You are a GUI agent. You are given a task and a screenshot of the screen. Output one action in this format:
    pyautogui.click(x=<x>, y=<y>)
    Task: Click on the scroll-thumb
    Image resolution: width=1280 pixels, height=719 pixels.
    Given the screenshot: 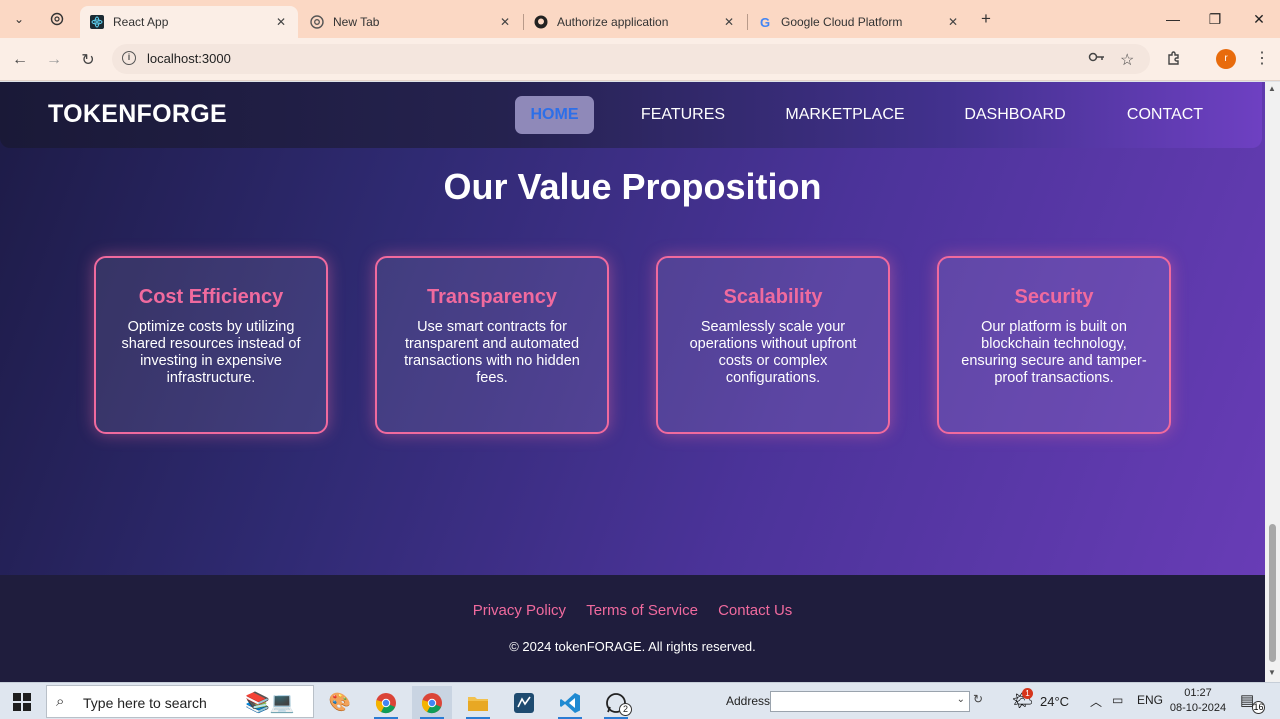 What is the action you would take?
    pyautogui.click(x=1272, y=593)
    